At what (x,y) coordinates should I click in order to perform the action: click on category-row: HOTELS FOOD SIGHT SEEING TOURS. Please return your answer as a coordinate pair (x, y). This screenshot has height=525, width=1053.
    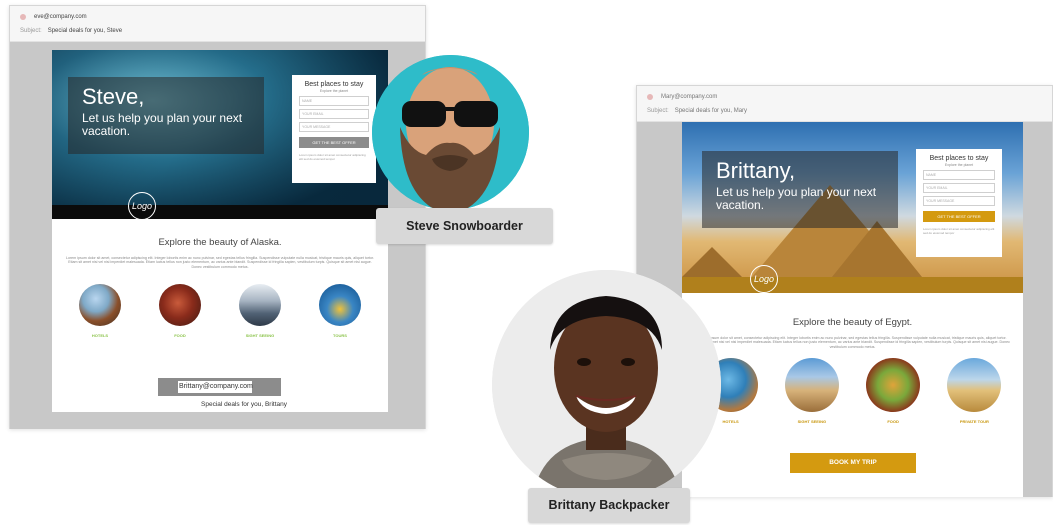
    Looking at the image, I should click on (220, 311).